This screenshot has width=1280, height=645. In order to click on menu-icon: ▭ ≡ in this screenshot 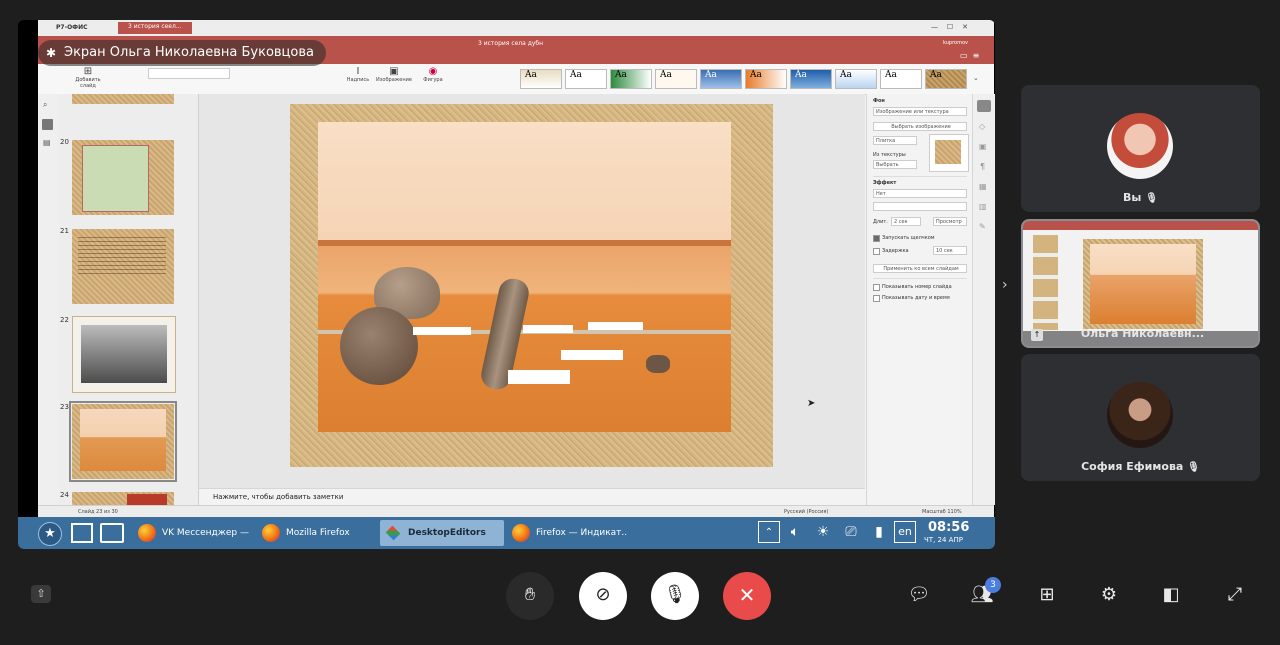, I will do `click(969, 55)`.